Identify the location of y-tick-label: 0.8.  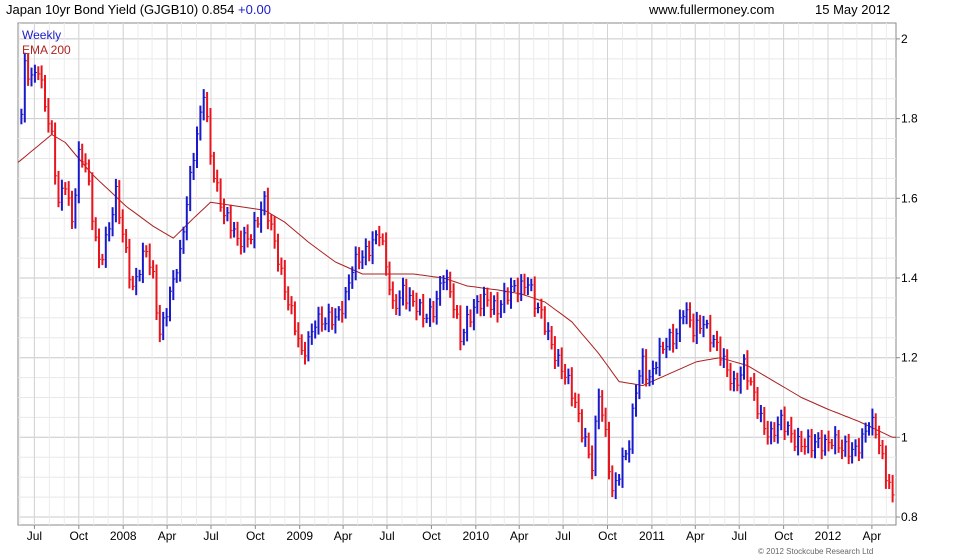
(909, 517).